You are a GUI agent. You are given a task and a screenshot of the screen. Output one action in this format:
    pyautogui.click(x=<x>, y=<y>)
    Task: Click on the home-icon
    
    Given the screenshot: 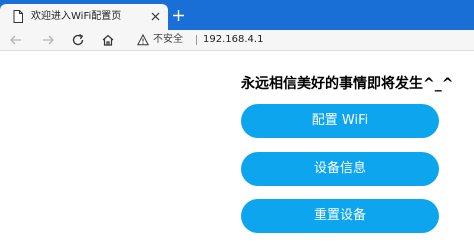 What is the action you would take?
    pyautogui.click(x=108, y=40)
    